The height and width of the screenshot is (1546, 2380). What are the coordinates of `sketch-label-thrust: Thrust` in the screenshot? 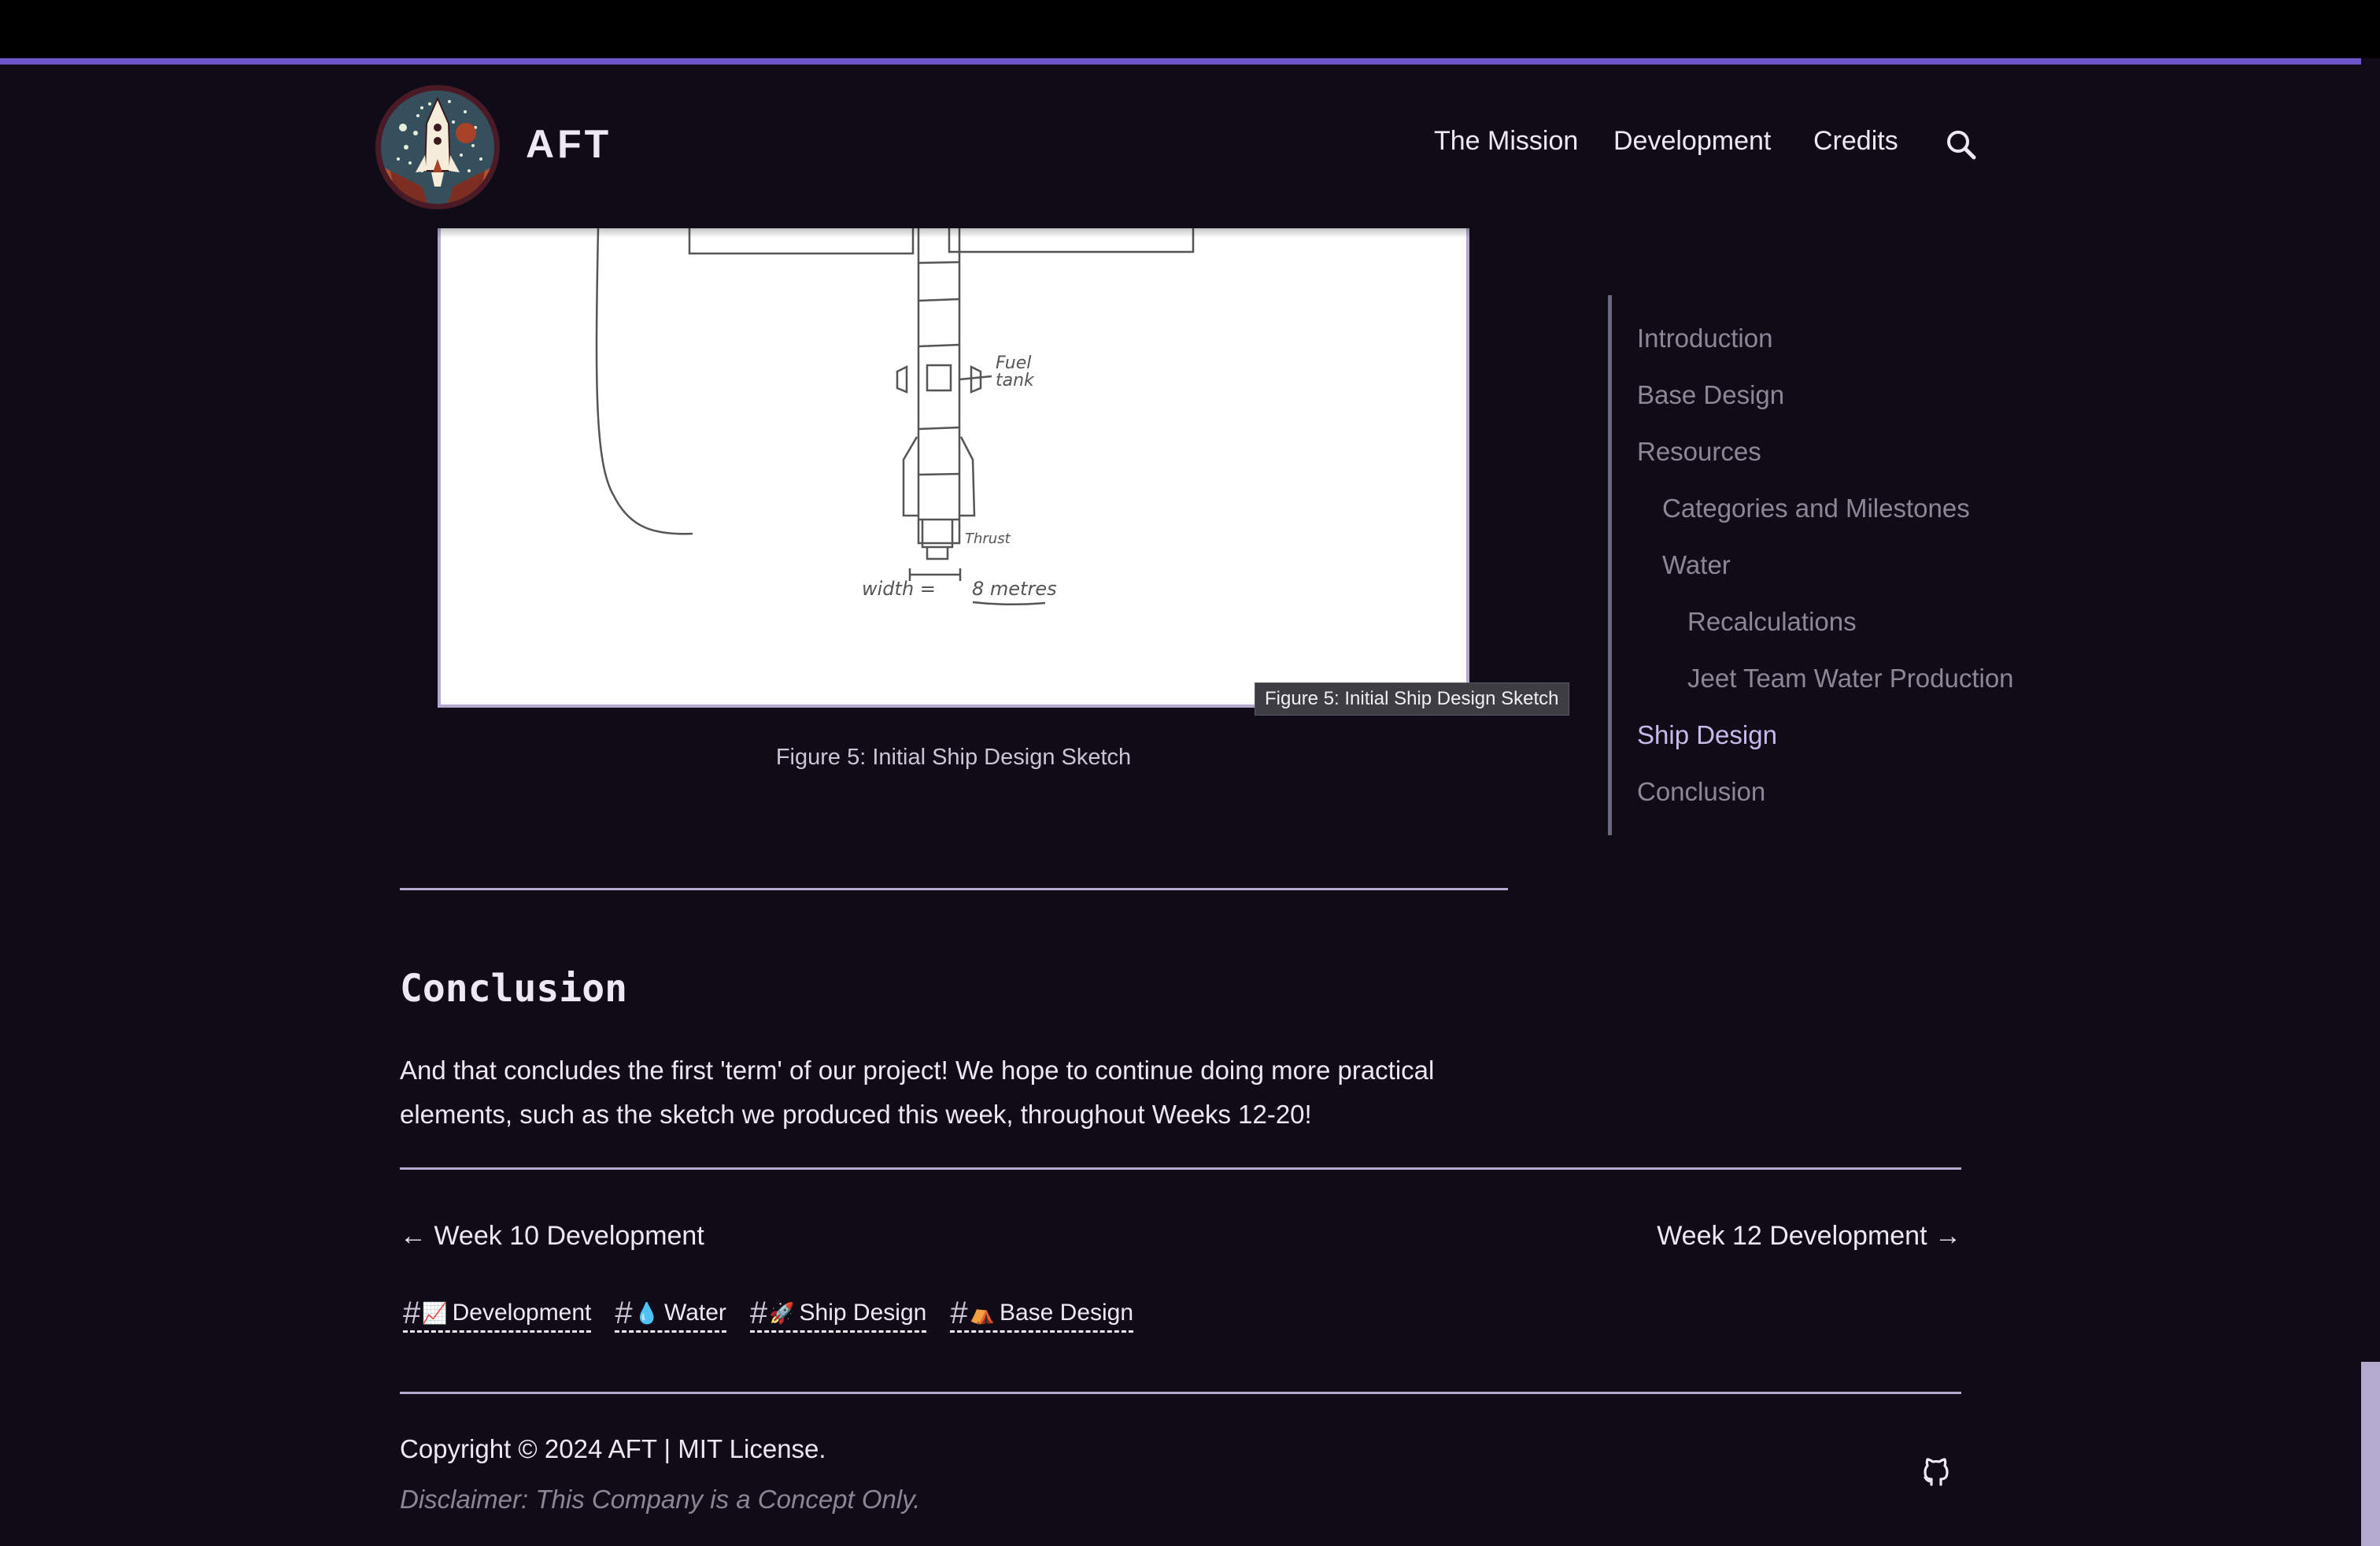 It's located at (988, 539).